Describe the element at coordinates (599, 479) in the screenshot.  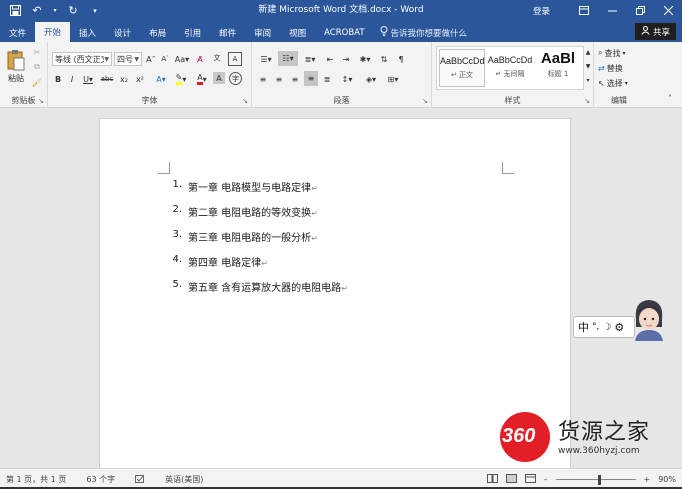
I see `zoom-thumb` at that location.